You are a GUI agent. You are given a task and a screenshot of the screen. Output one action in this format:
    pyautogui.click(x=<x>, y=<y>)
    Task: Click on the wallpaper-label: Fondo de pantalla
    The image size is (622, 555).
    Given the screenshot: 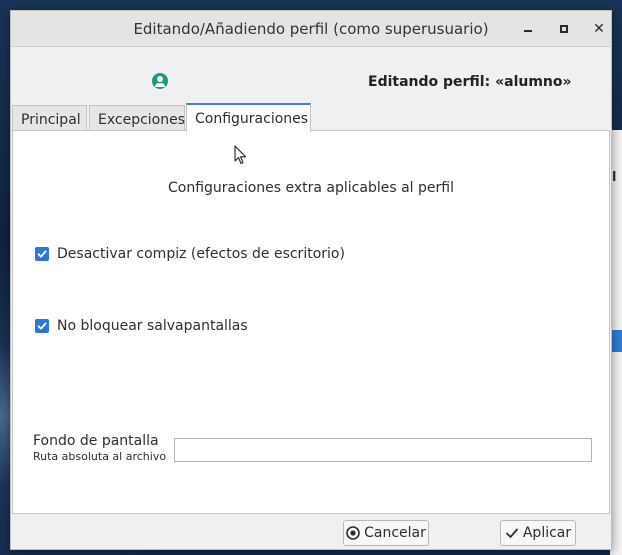 What is the action you would take?
    pyautogui.click(x=96, y=441)
    